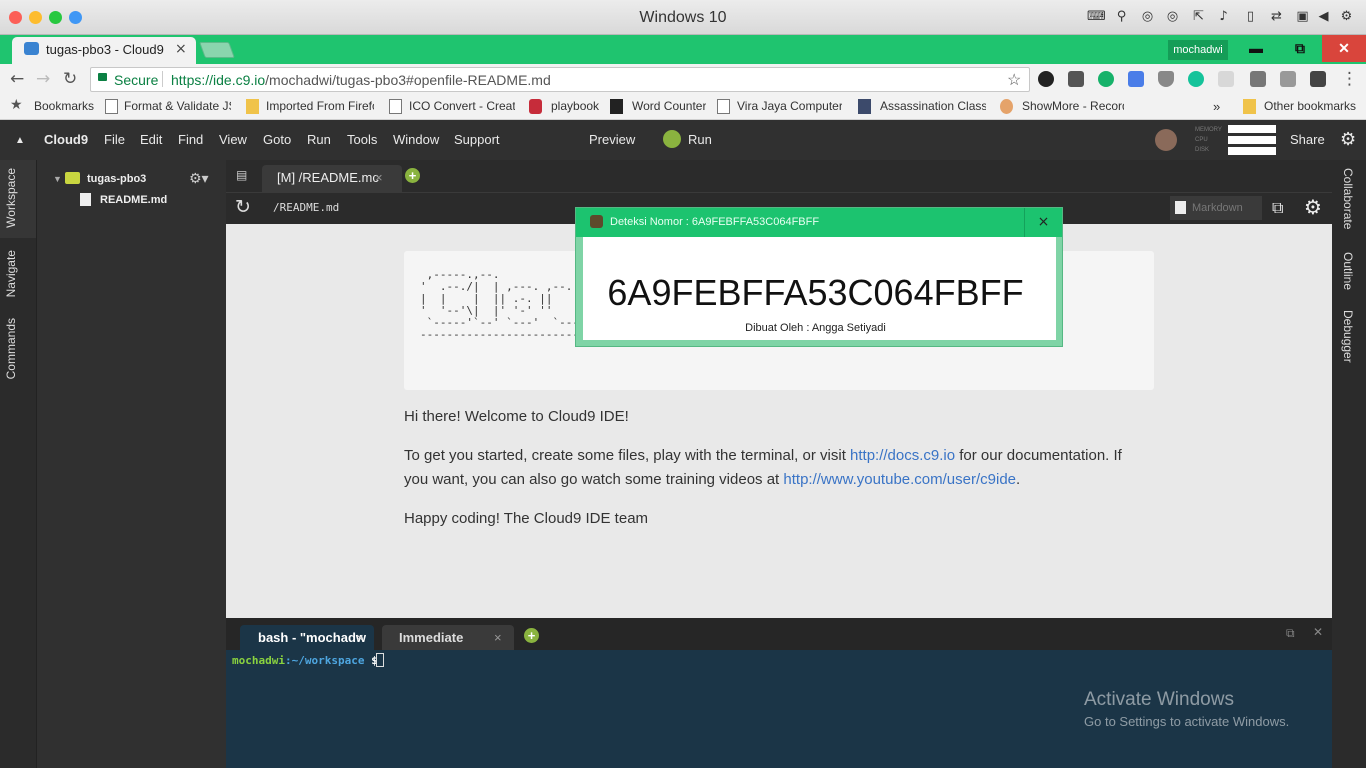  Describe the element at coordinates (1256, 48) in the screenshot. I see `window-minimize-button: ▬` at that location.